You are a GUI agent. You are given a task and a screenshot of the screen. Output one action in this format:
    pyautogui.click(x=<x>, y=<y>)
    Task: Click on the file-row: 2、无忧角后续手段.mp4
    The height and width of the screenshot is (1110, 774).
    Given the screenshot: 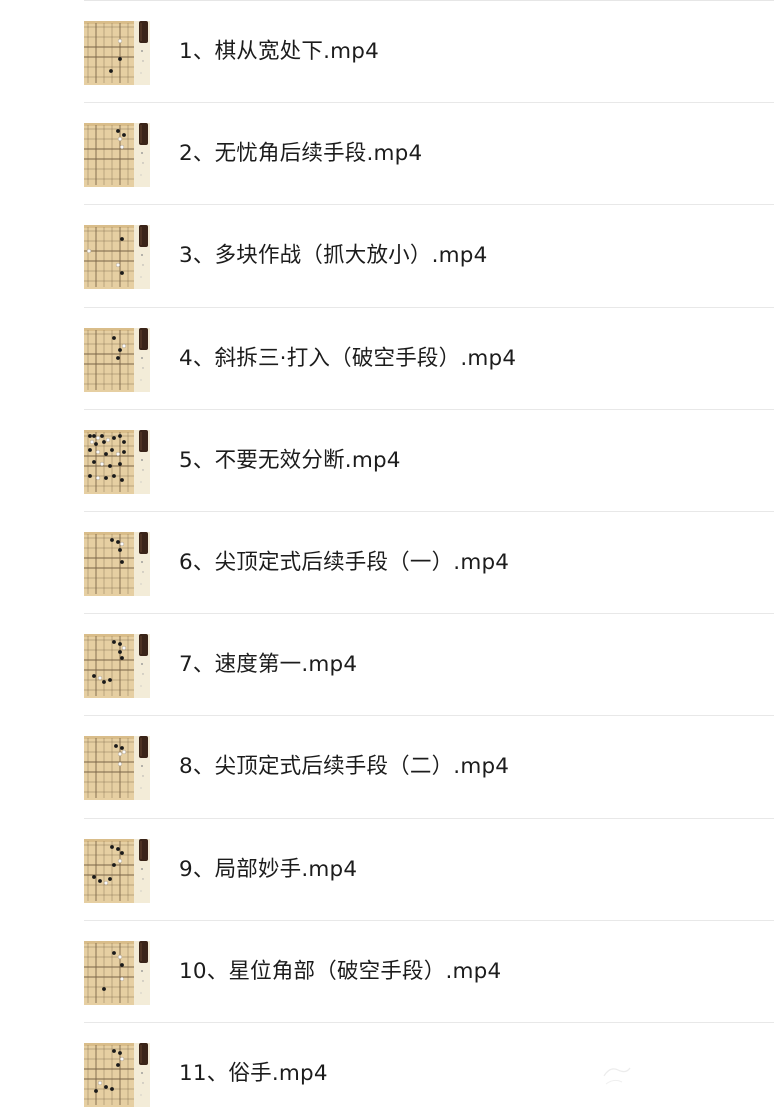 What is the action you would take?
    pyautogui.click(x=387, y=154)
    